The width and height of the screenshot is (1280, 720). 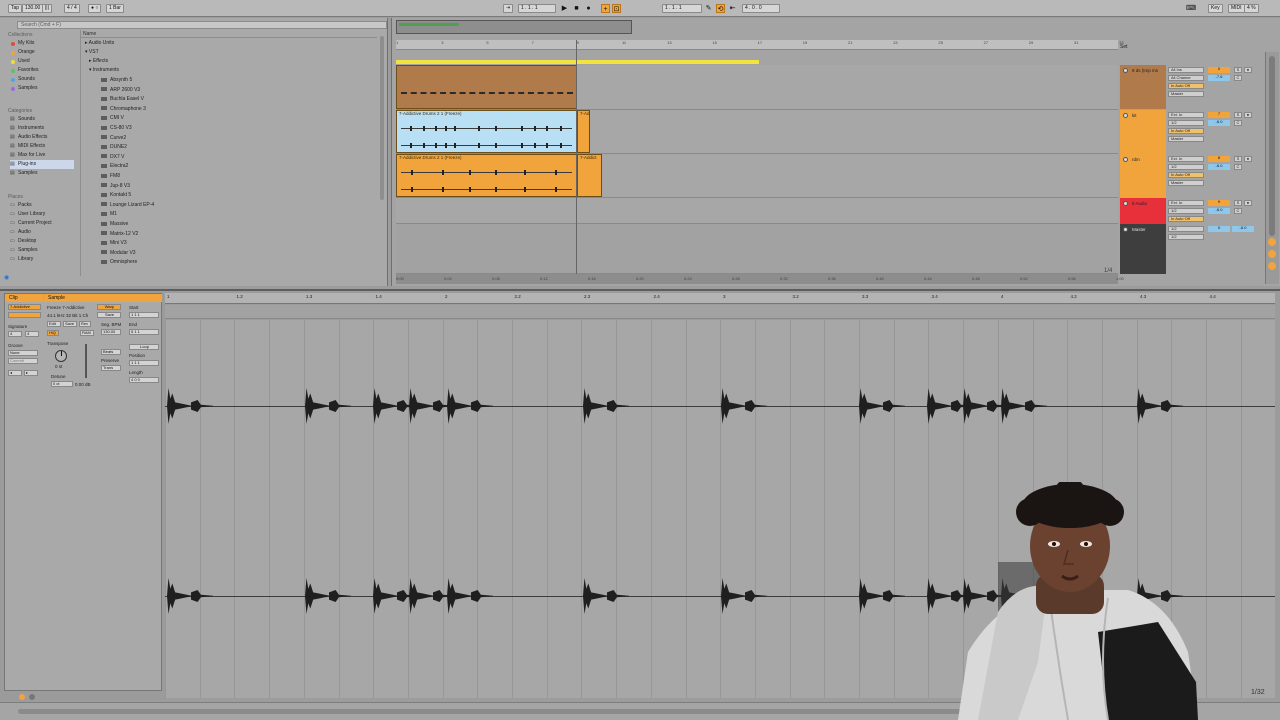 What do you see at coordinates (15, 334) in the screenshot?
I see `sig-numerator: 4` at bounding box center [15, 334].